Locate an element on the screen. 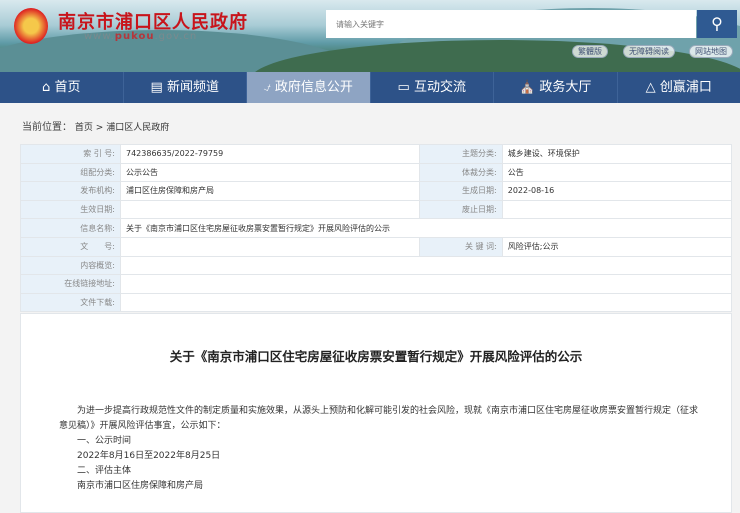 The width and height of the screenshot is (740, 513). breadcrumb: 当前位置： 首页 > 浦口区人民政府 is located at coordinates (95, 125).